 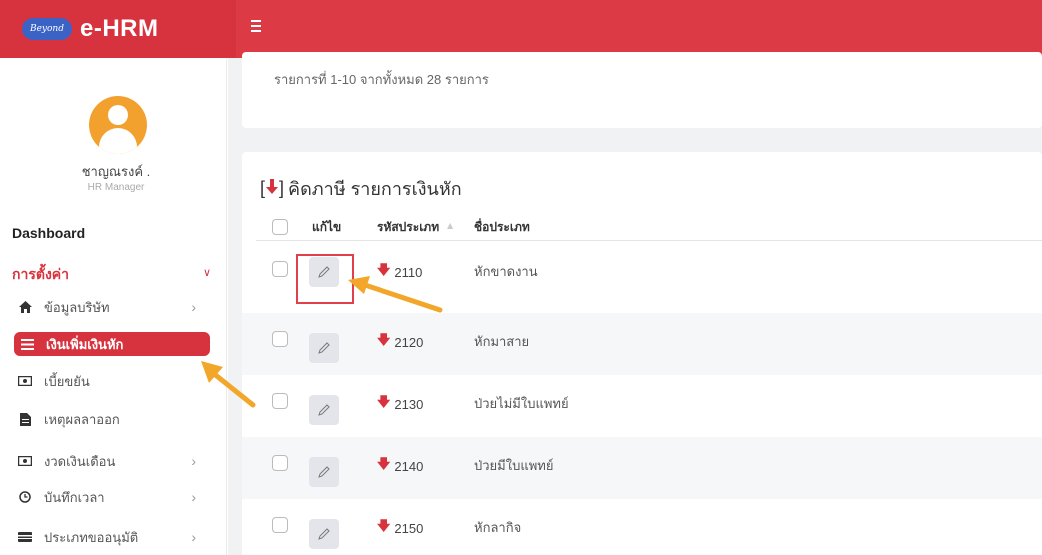 What do you see at coordinates (502, 227) in the screenshot?
I see `column-header-name: ชื่อประเภท` at bounding box center [502, 227].